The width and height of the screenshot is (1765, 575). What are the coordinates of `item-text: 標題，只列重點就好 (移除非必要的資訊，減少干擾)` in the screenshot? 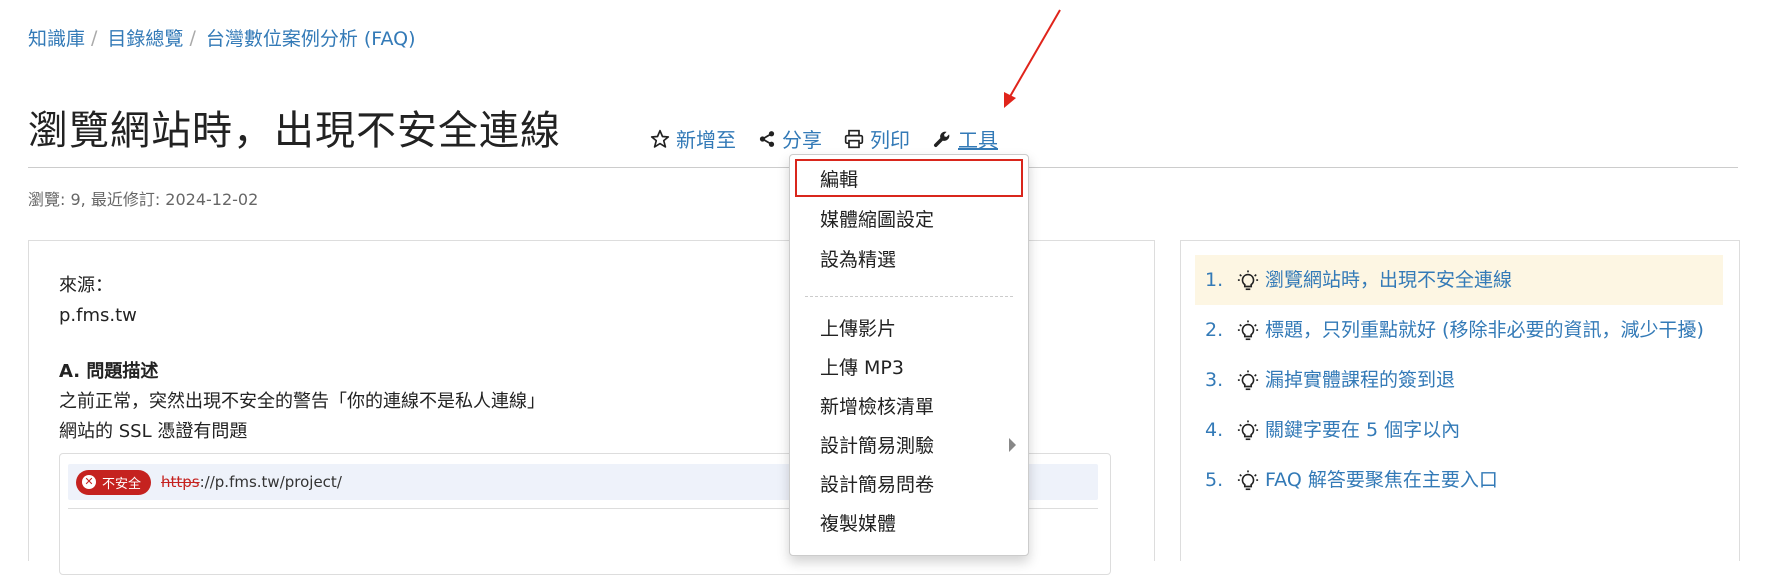 It's located at (1484, 330).